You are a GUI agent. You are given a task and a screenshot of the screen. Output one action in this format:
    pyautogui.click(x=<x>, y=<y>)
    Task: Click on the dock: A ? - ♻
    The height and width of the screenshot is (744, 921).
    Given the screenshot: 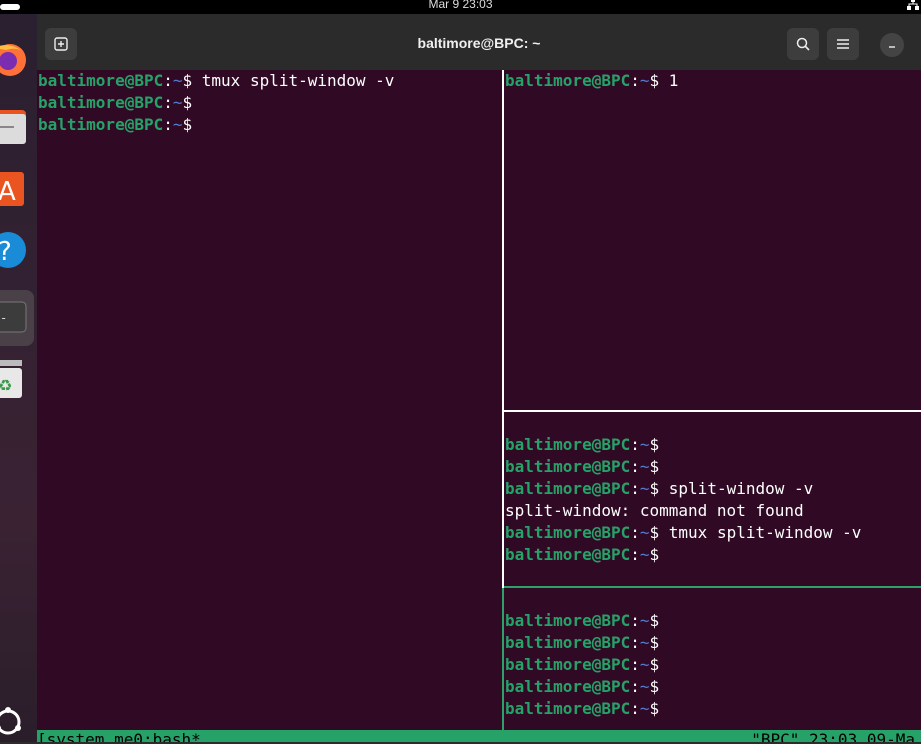 What is the action you would take?
    pyautogui.click(x=18, y=378)
    